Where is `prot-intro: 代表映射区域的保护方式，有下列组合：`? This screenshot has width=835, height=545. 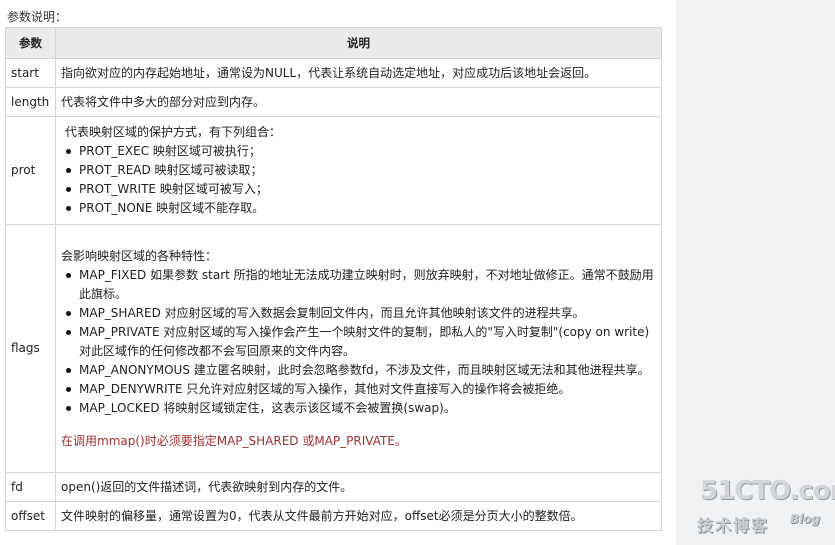 prot-intro: 代表映射区域的保护方式，有下列组合： is located at coordinates (173, 132).